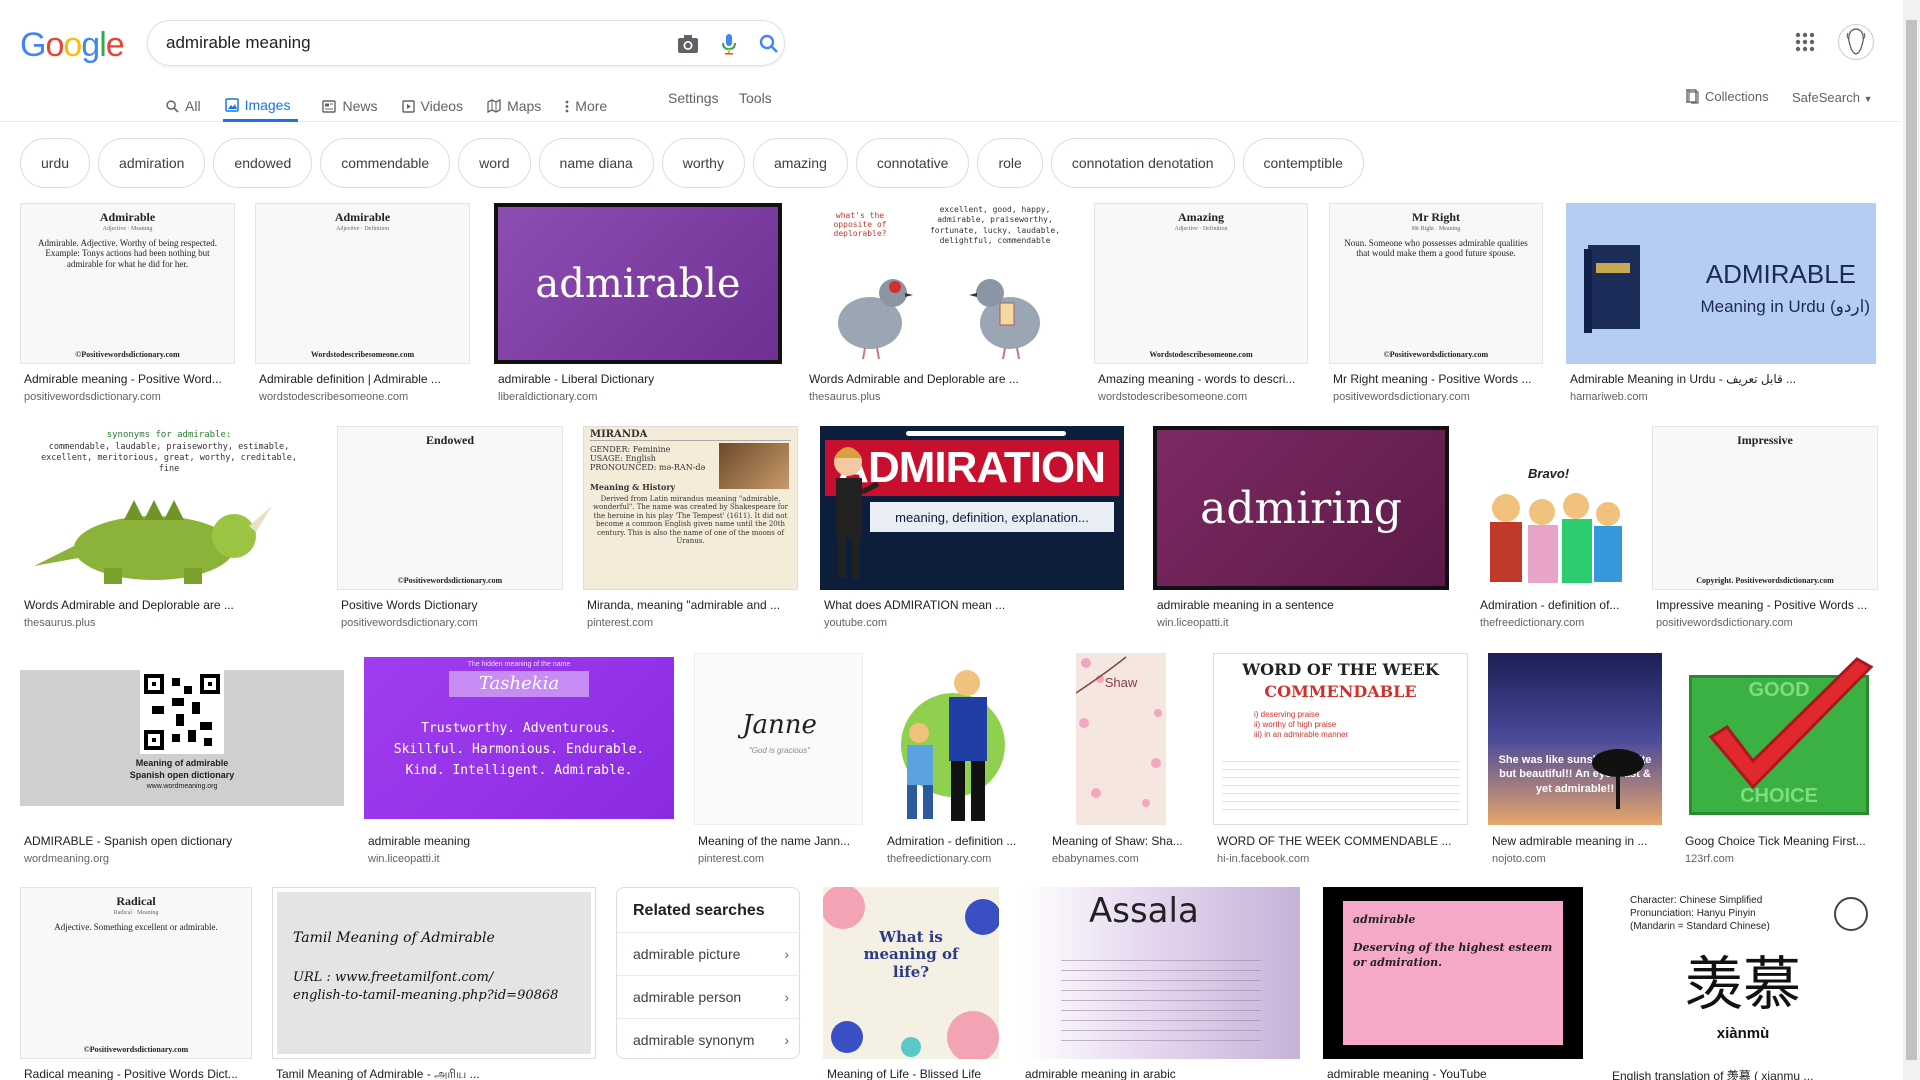 The width and height of the screenshot is (1920, 1080). I want to click on result-caption: admirable - Liberal Dictionary, so click(642, 379).